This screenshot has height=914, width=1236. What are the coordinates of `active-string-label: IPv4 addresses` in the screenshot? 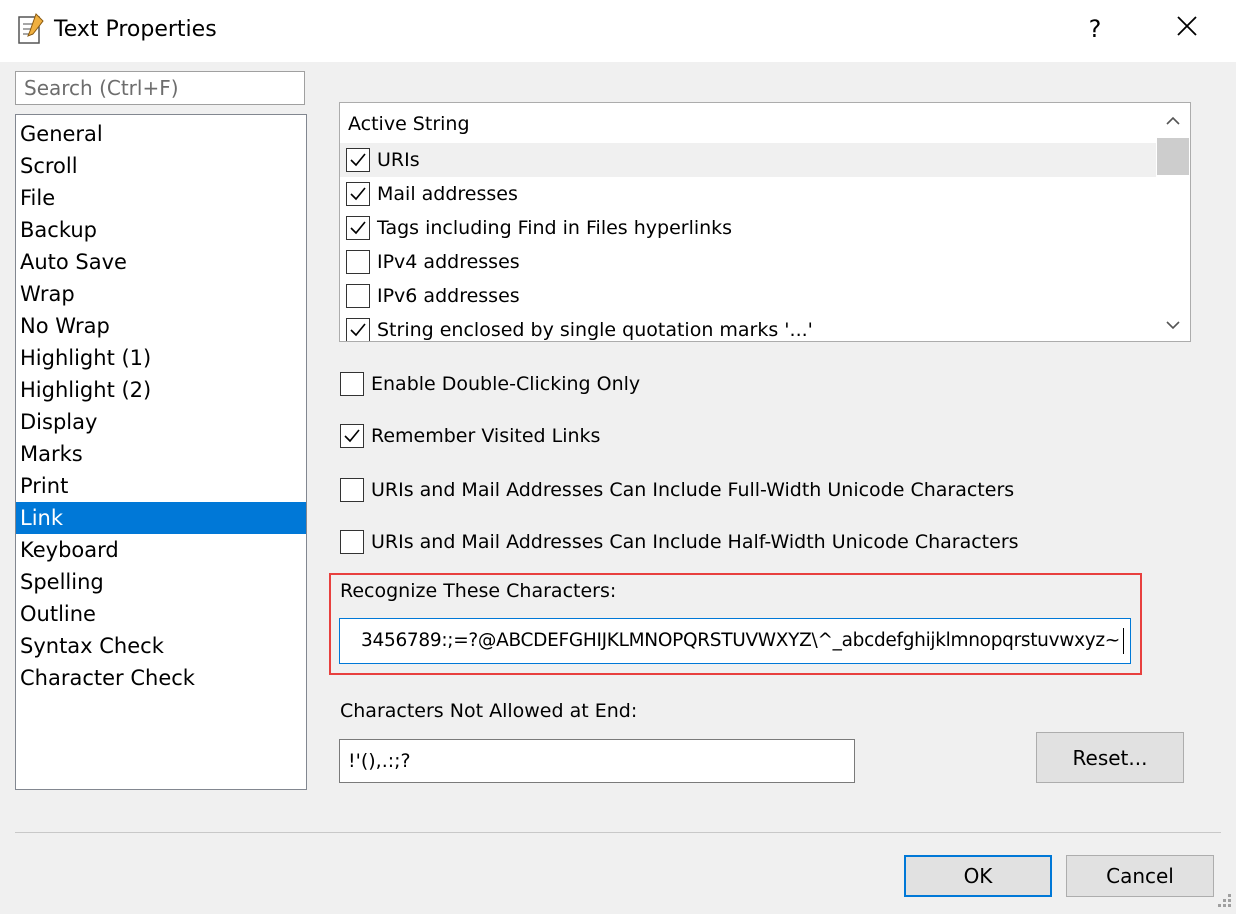 It's located at (448, 262).